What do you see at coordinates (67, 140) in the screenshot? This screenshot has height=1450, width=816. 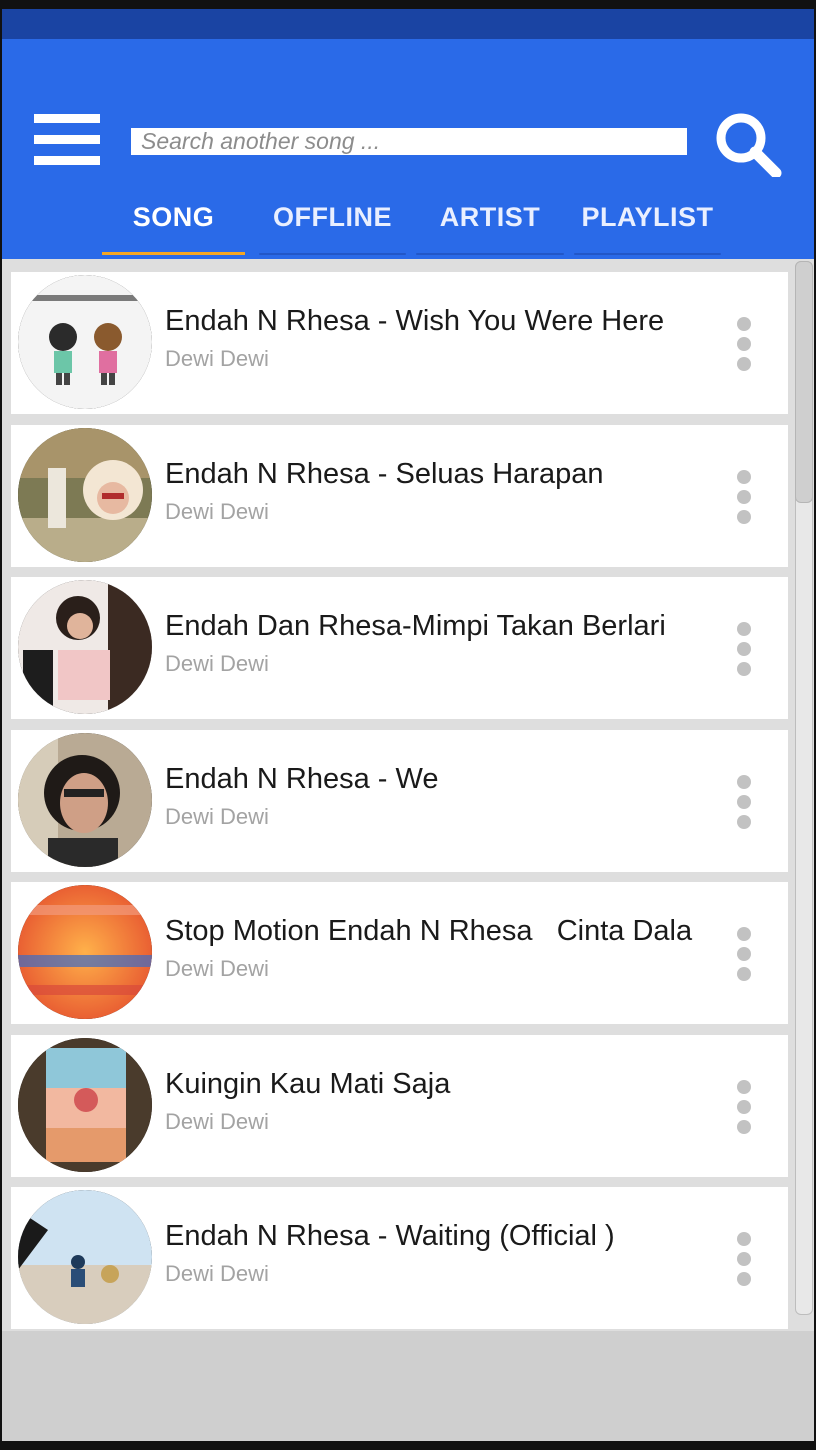 I see `hamburger-menu-icon` at bounding box center [67, 140].